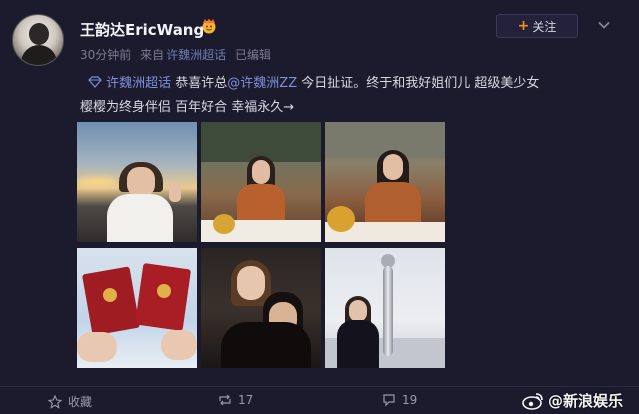  What do you see at coordinates (604, 25) in the screenshot?
I see `chevron-down-icon` at bounding box center [604, 25].